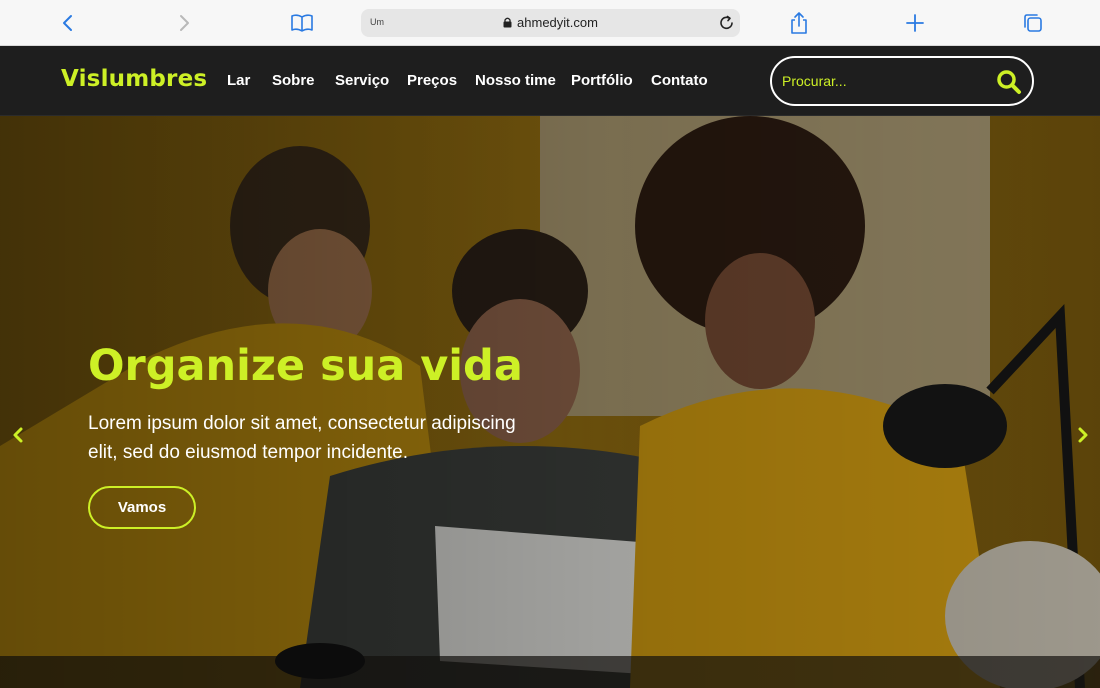 Image resolution: width=1100 pixels, height=688 pixels. I want to click on book-icon, so click(302, 23).